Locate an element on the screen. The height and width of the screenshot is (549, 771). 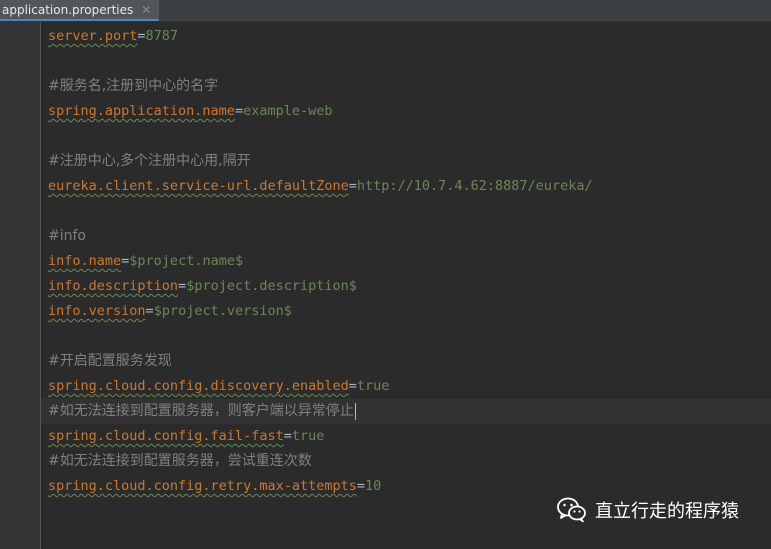
property-key: info.version is located at coordinates (97, 311).